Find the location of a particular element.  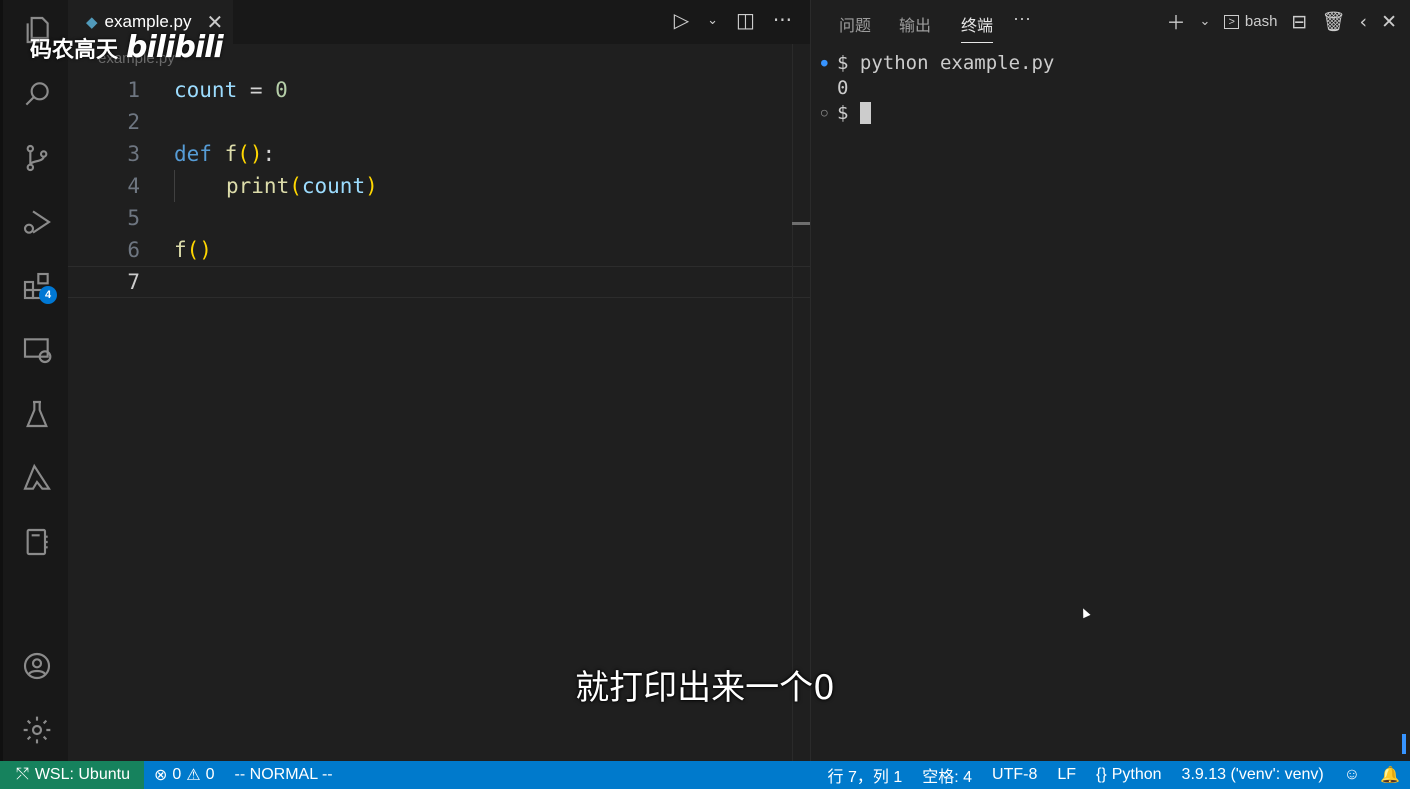

notifications-bell-icon: 🔔 is located at coordinates (1390, 775).